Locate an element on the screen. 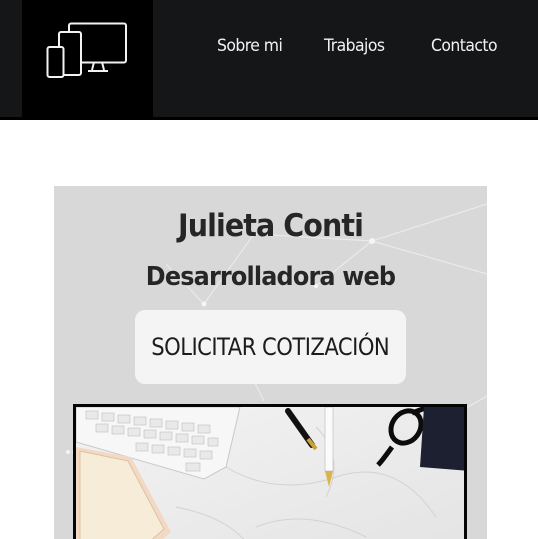 This screenshot has height=539, width=538. pencil-icon is located at coordinates (329, 447).